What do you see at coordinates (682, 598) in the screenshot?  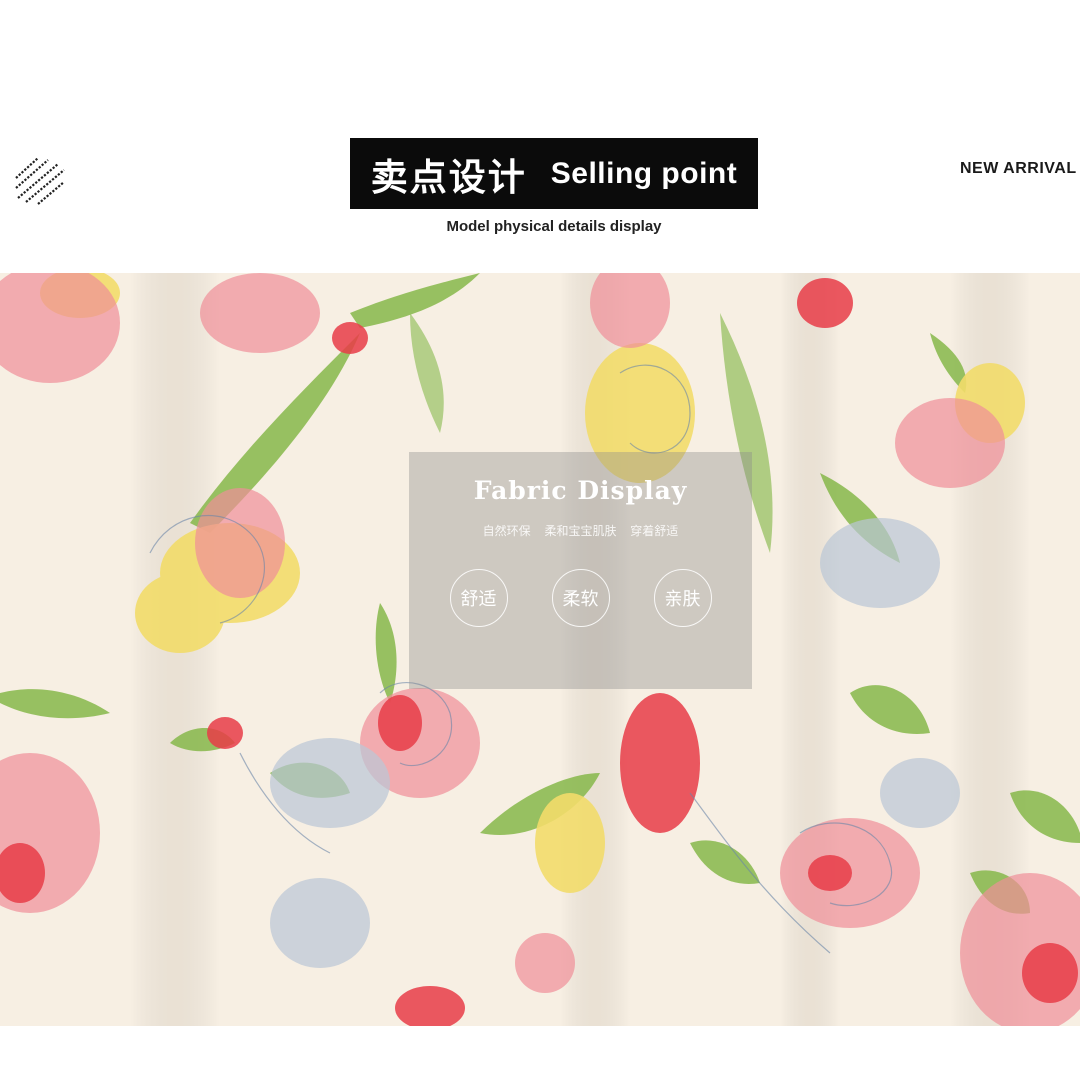 I see `badge-skin-friendly: 亲肤` at bounding box center [682, 598].